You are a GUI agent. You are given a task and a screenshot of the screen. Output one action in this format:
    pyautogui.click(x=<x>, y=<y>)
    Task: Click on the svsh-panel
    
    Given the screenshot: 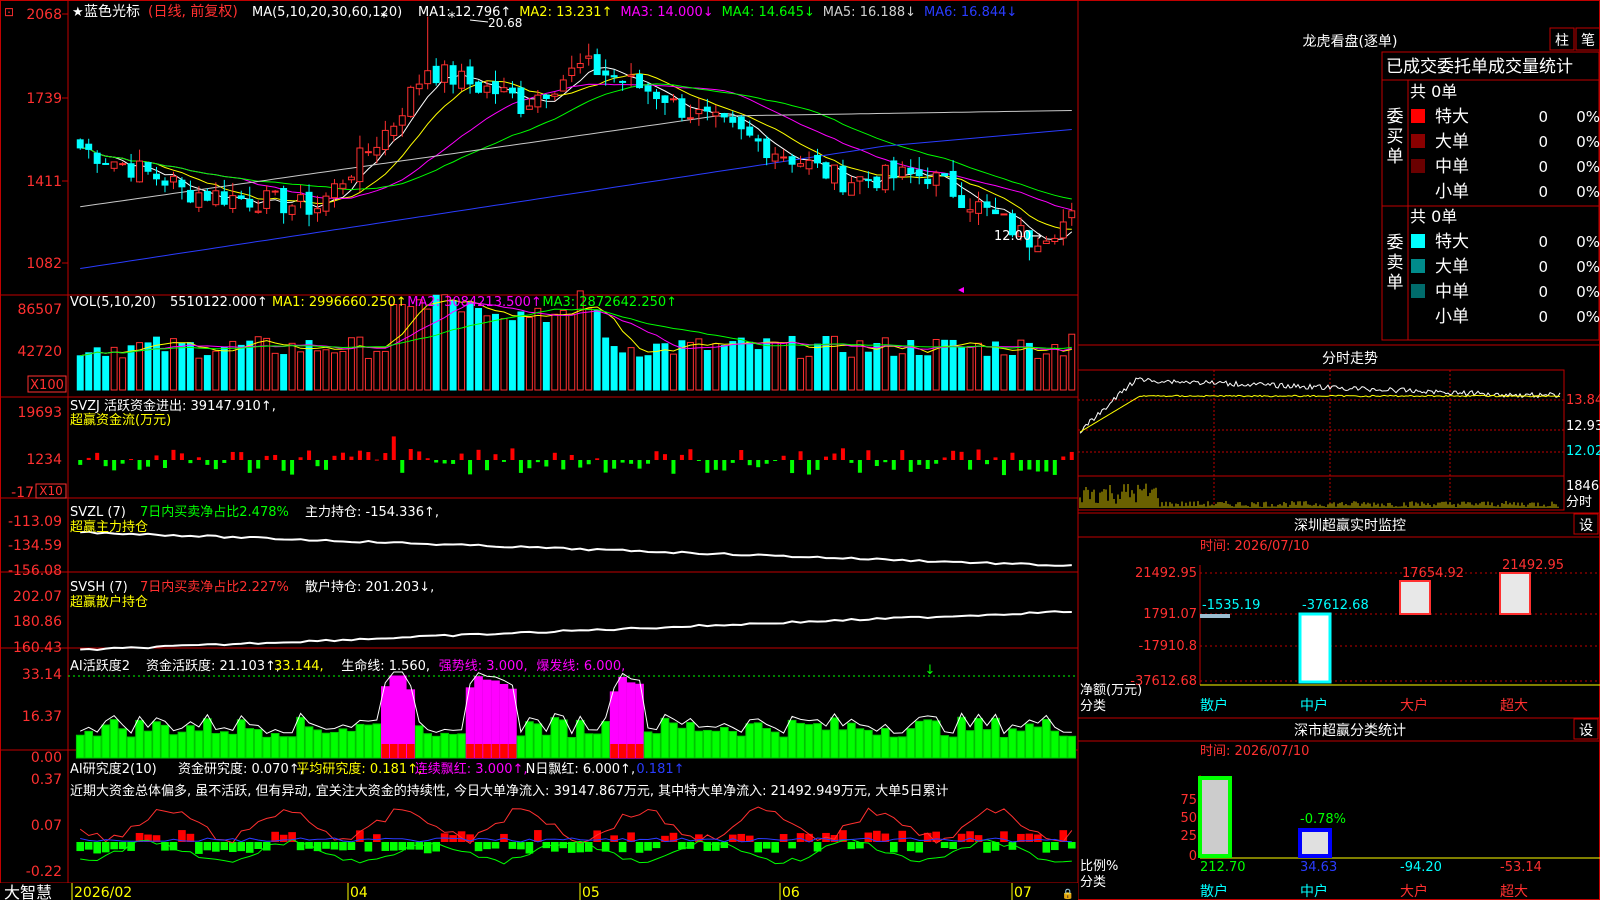 What is the action you would take?
    pyautogui.click(x=576, y=631)
    